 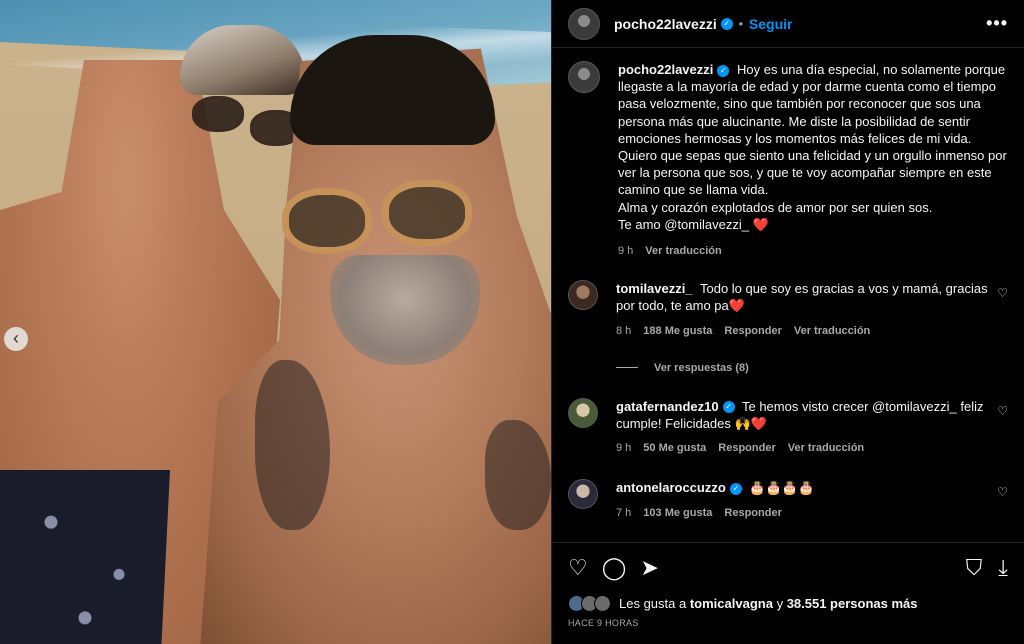 I want to click on caption-username: pocho22lavezzi, so click(x=665, y=69).